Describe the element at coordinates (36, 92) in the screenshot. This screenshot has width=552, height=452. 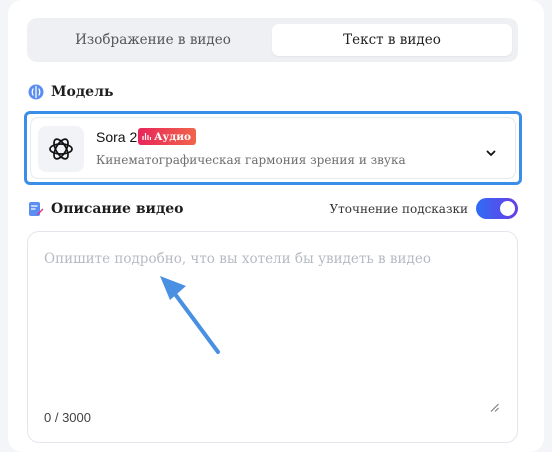
I see `brain-icon` at that location.